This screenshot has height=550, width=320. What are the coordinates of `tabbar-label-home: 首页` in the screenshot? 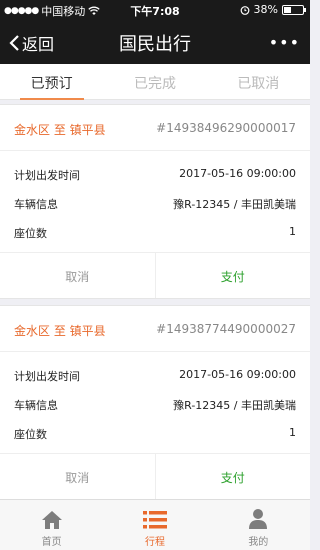 It's located at (51, 542).